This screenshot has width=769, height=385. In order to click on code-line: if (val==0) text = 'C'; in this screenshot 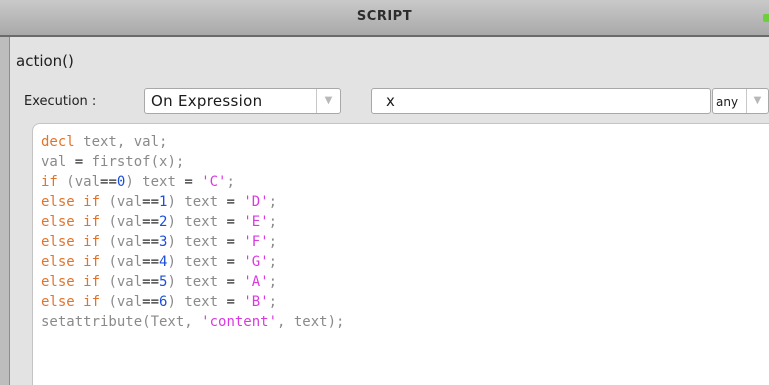, I will do `click(138, 182)`.